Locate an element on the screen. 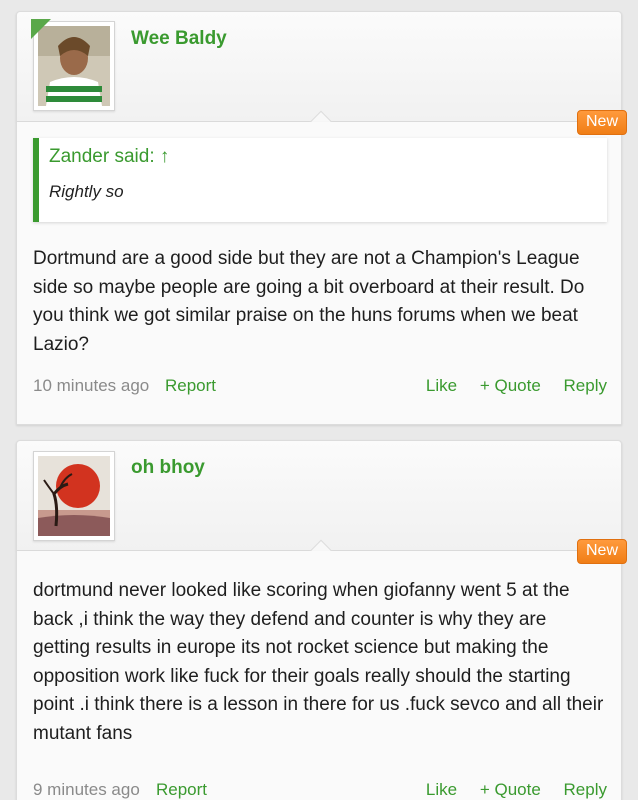  post-meta: 10 minutes ago Report Like + Quote Reply is located at coordinates (320, 388).